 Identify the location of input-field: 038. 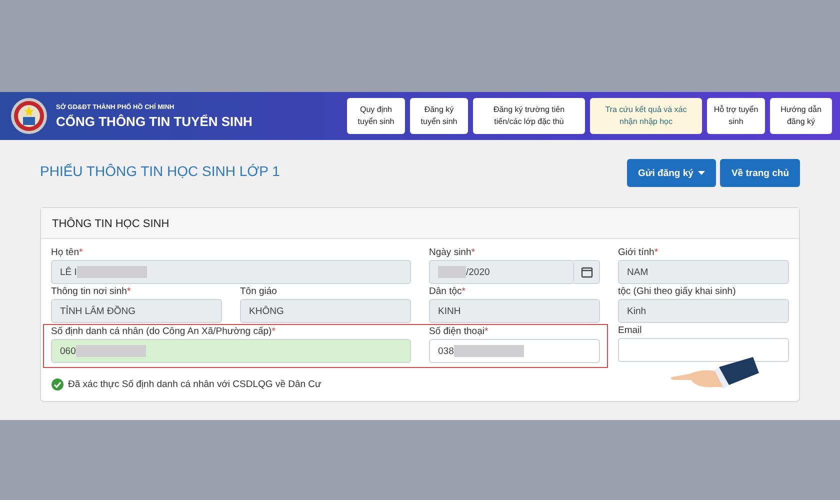
(514, 351).